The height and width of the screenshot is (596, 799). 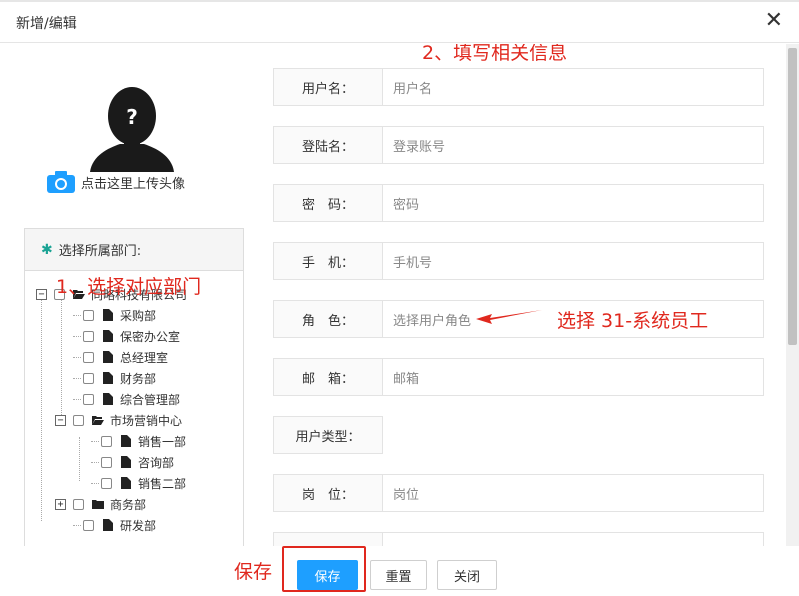 I want to click on role-label: 角 色：, so click(x=328, y=319).